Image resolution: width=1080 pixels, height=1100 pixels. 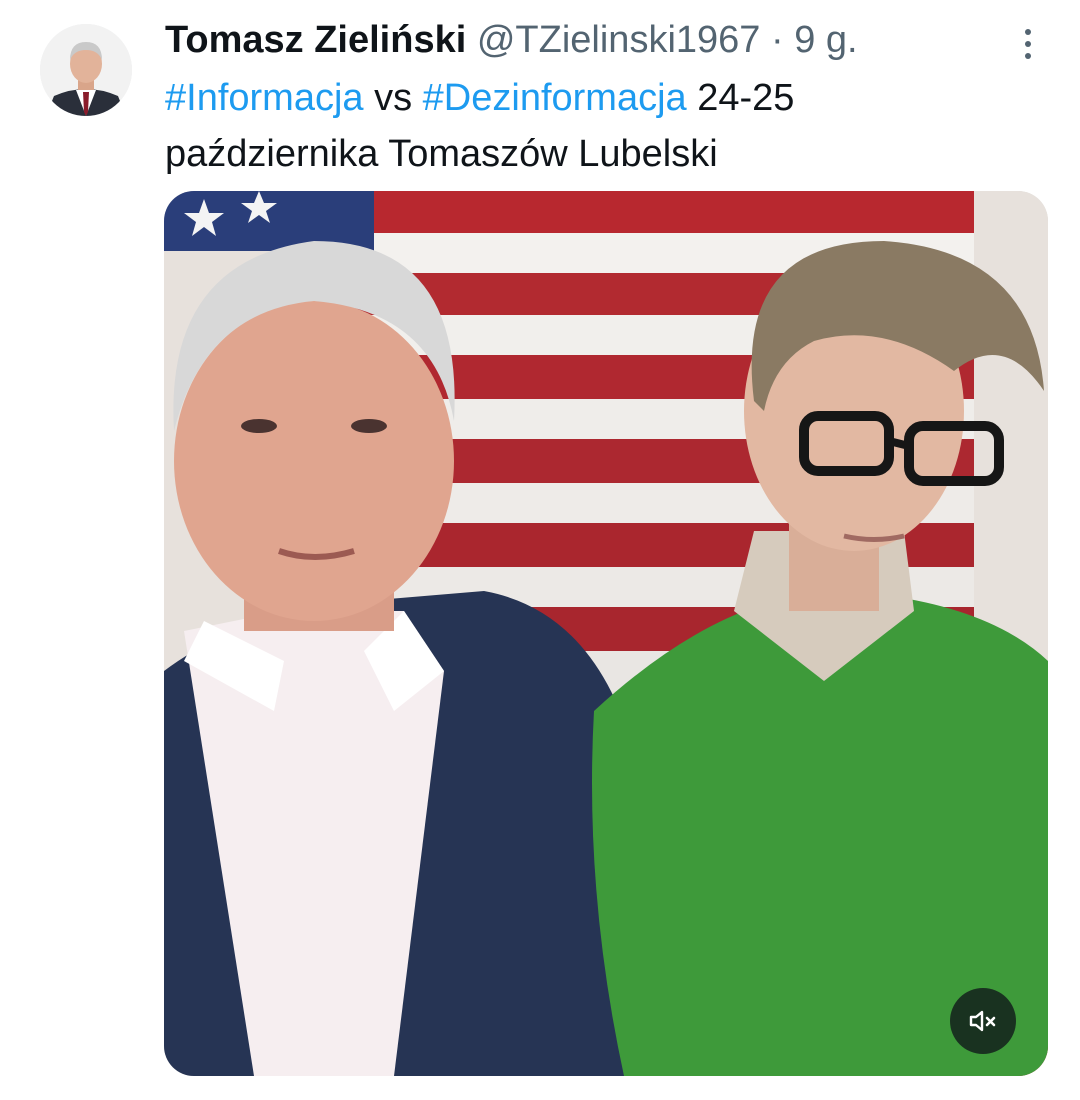 I want to click on mute-toggle-button, so click(x=983, y=1021).